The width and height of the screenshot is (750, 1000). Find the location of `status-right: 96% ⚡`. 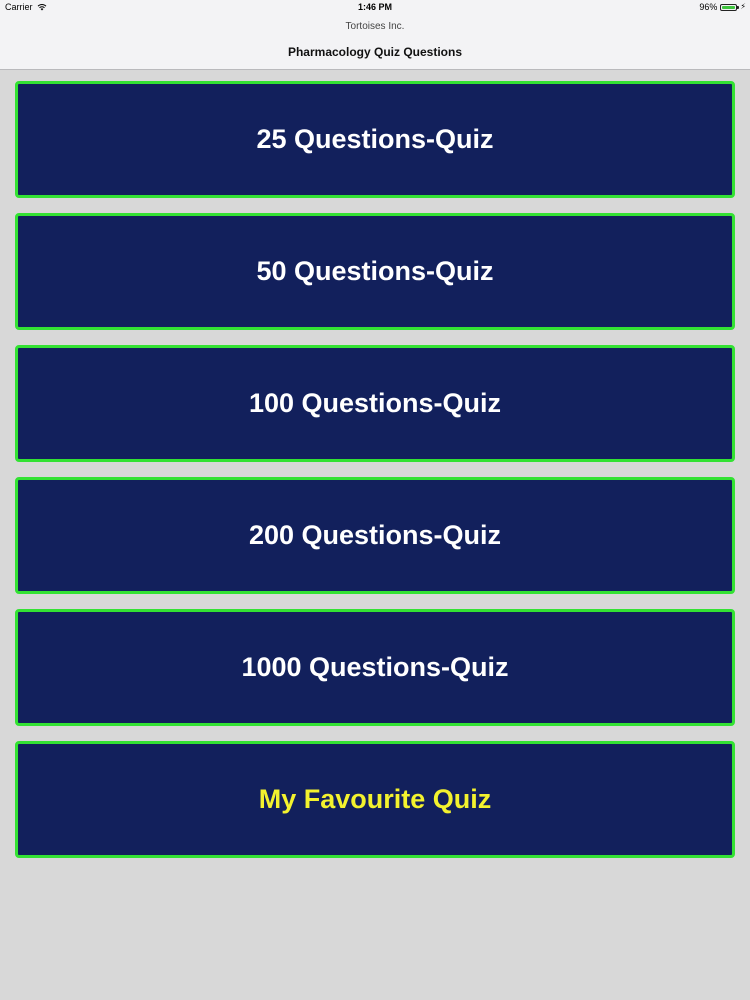

status-right: 96% ⚡ is located at coordinates (722, 7).